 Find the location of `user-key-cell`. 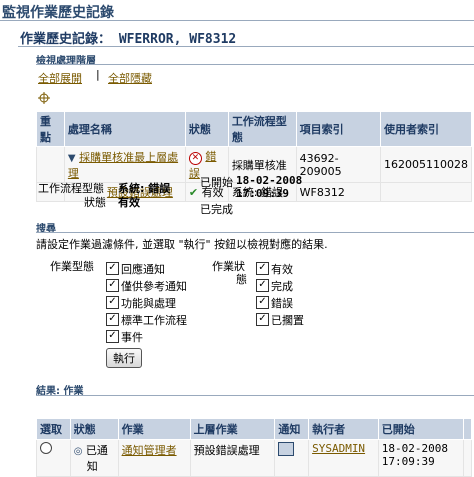

user-key-cell is located at coordinates (426, 192).